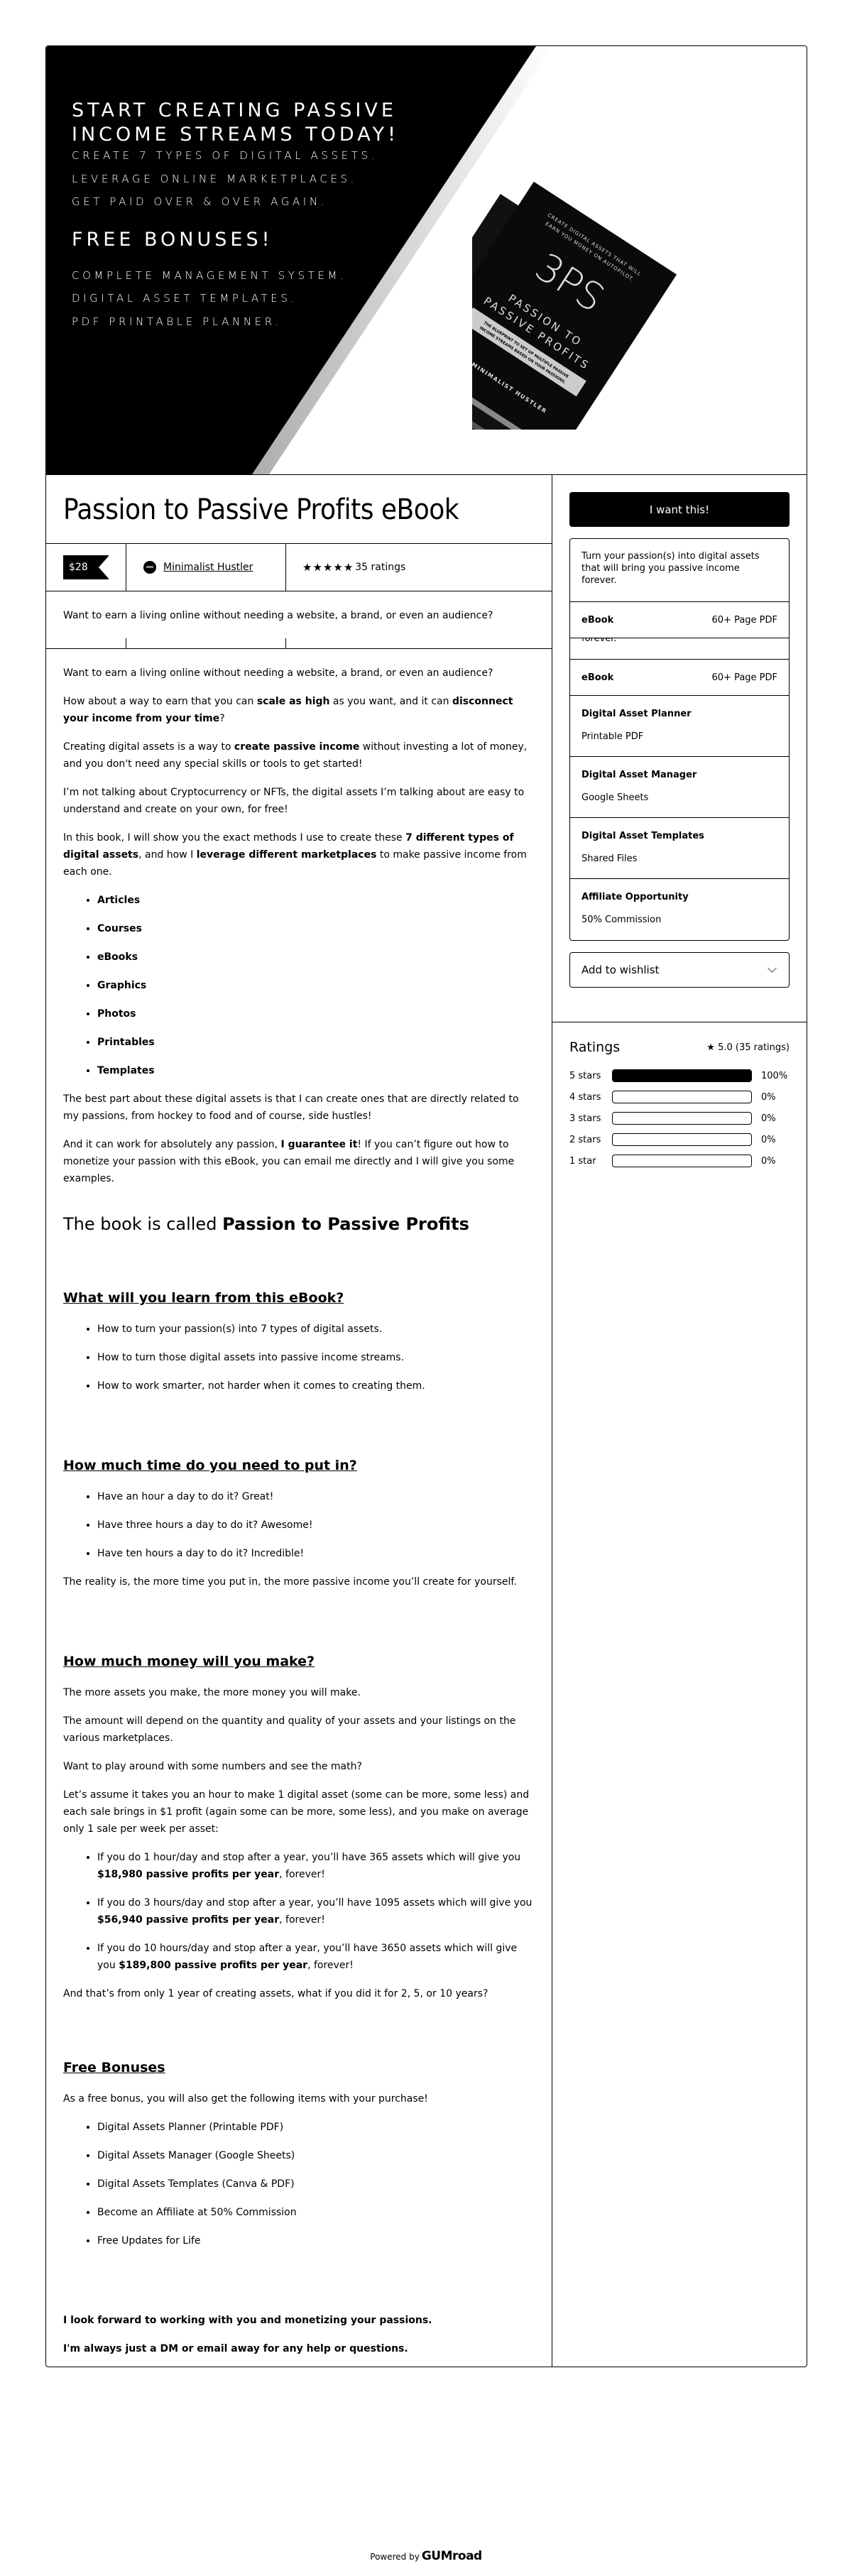 This screenshot has height=2576, width=852. Describe the element at coordinates (316, 900) in the screenshot. I see `list-item: Articles` at that location.